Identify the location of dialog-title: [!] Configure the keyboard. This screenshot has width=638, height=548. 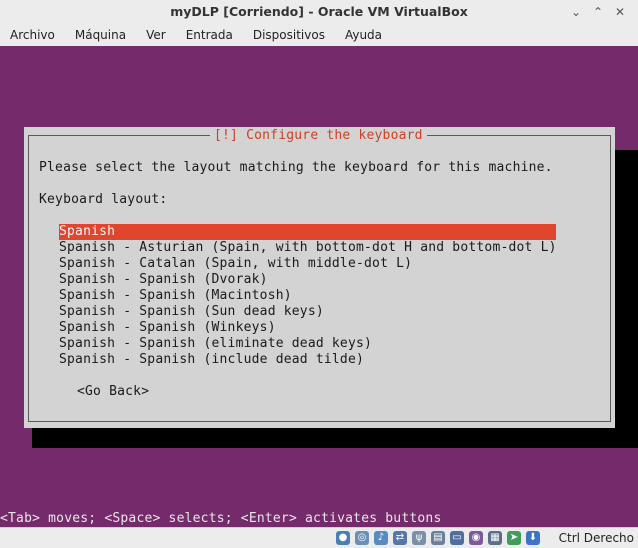
(318, 136).